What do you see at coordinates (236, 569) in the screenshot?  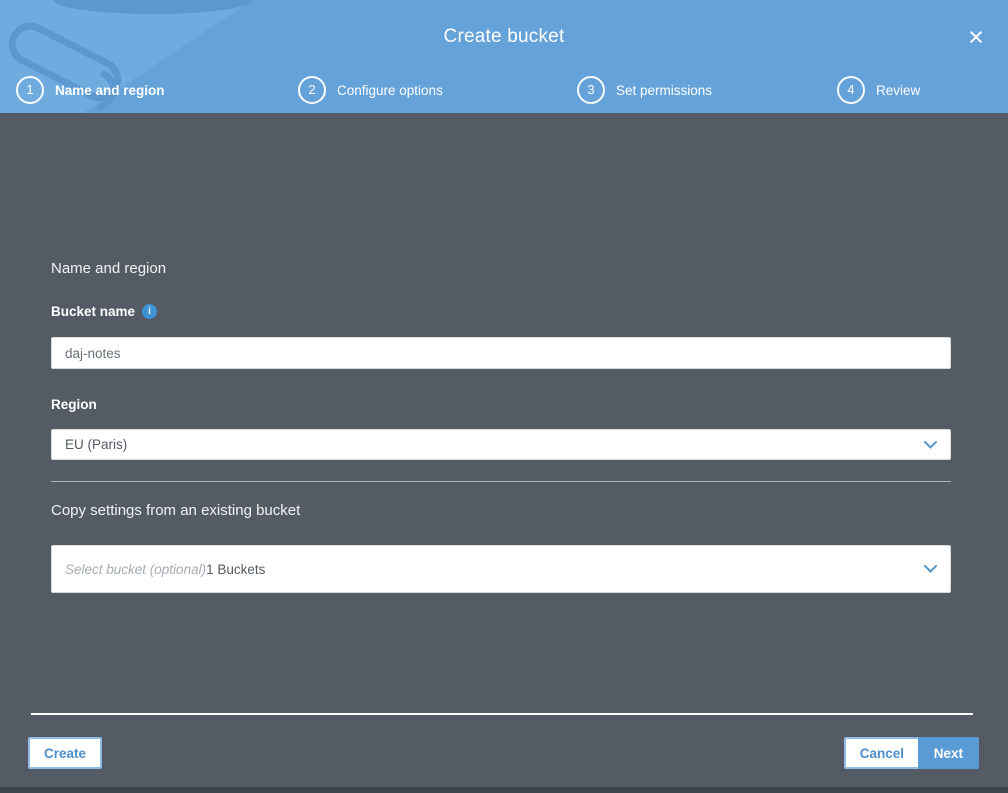 I see `bucket-count-text: 1 Buckets` at bounding box center [236, 569].